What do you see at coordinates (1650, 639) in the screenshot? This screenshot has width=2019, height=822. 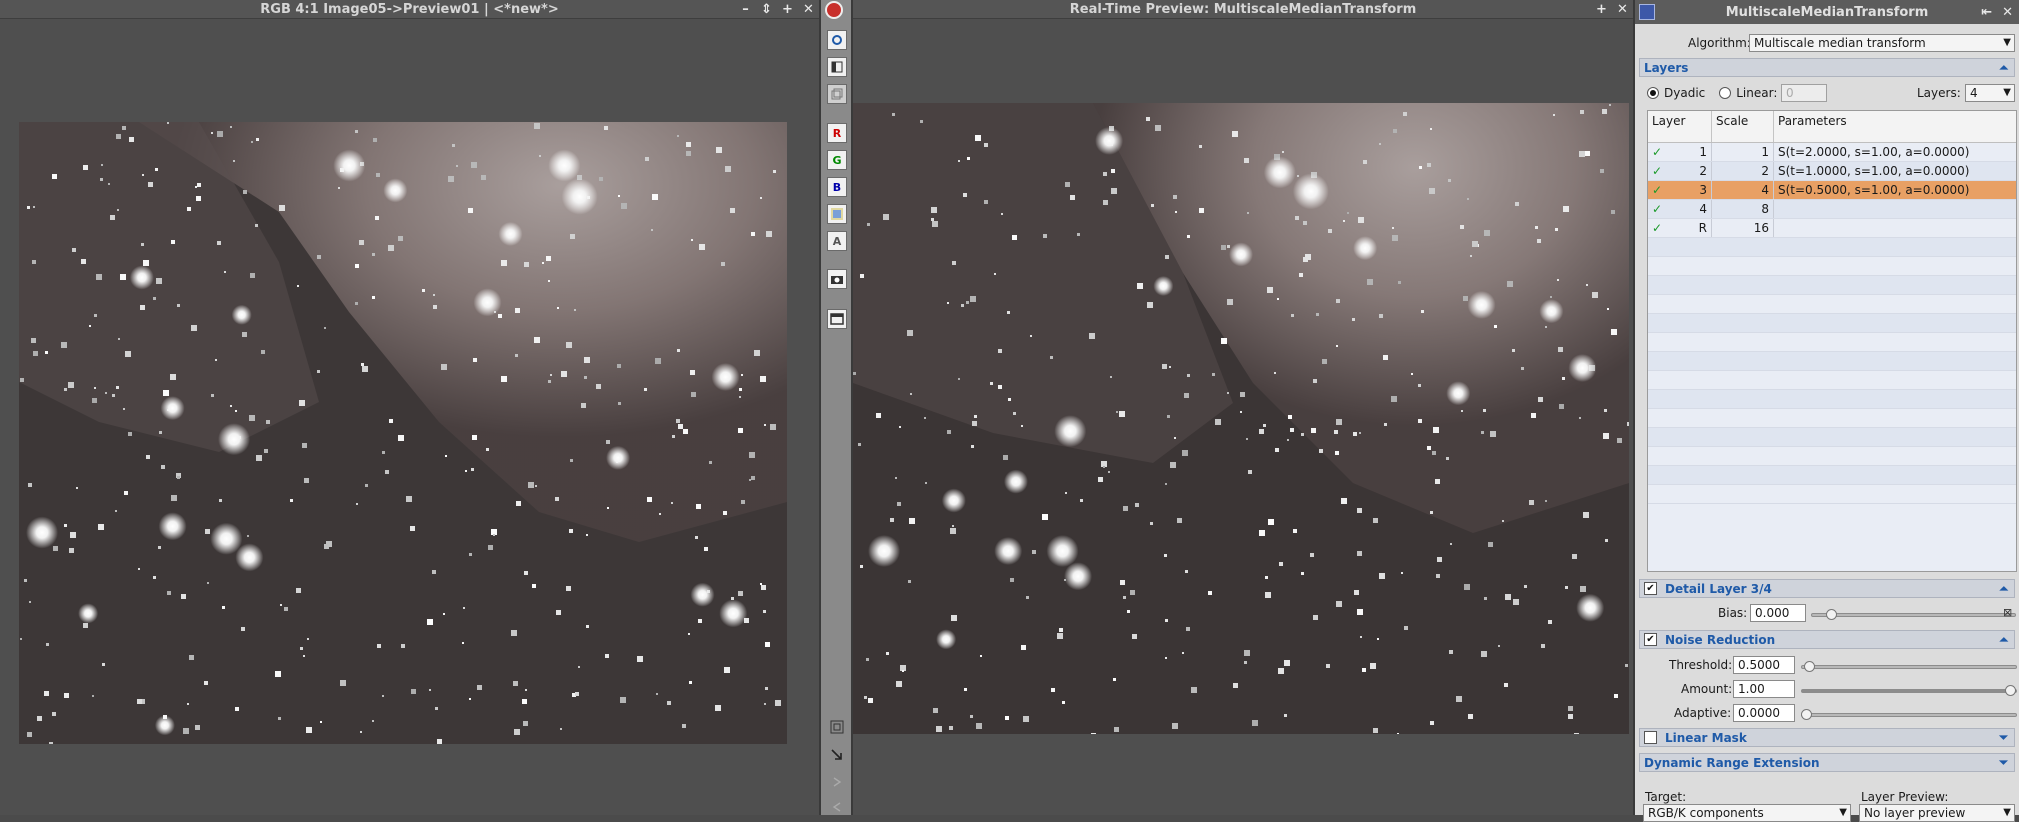 I see `noise-reduction-checkbox: ✔` at bounding box center [1650, 639].